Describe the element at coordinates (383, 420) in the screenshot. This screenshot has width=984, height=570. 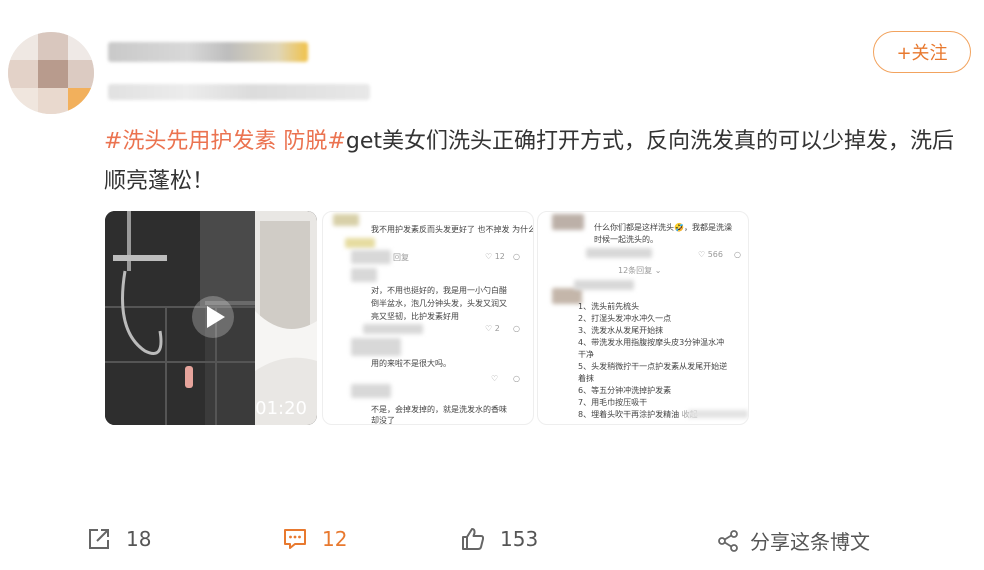
I see `comment-text: 却没了` at that location.